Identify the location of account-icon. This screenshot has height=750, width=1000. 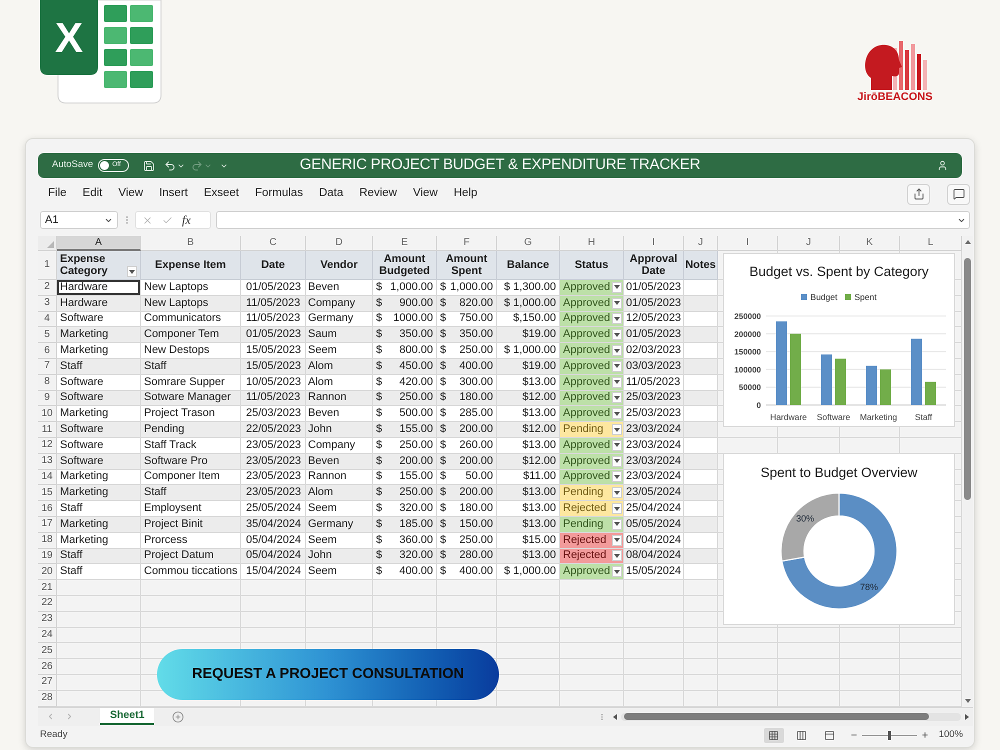
(942, 165).